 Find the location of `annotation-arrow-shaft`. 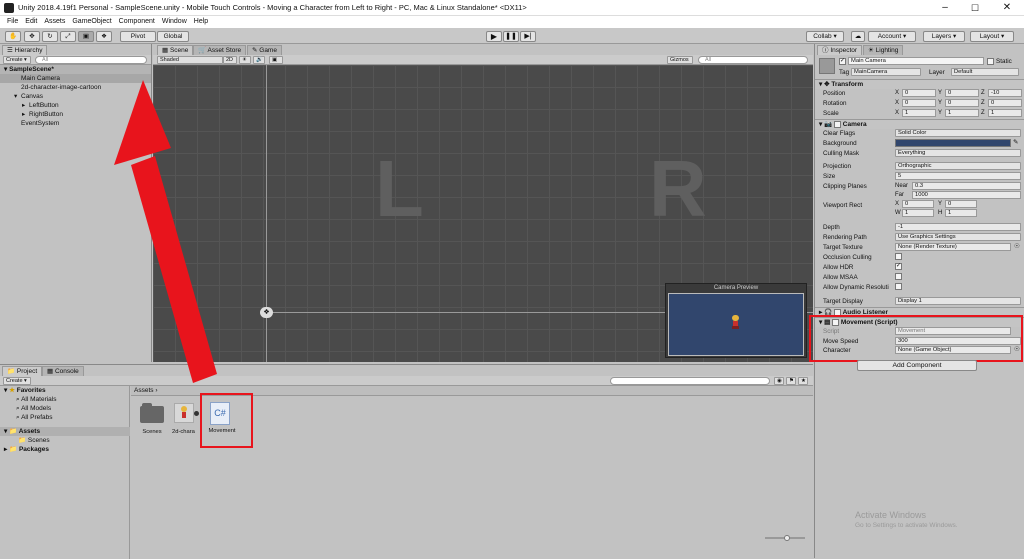

annotation-arrow-shaft is located at coordinates (174, 269).